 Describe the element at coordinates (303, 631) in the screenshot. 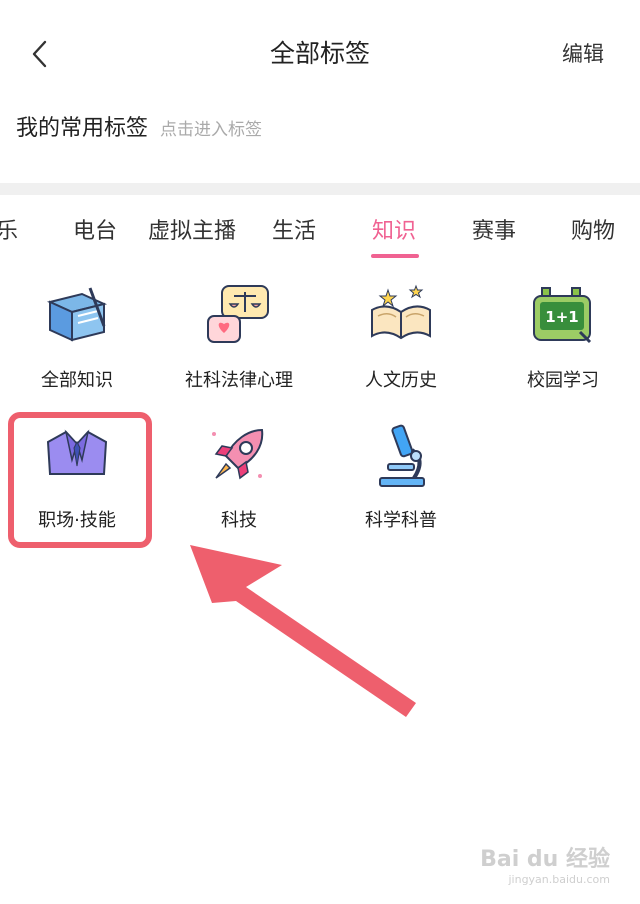

I see `annotation-arrow` at that location.